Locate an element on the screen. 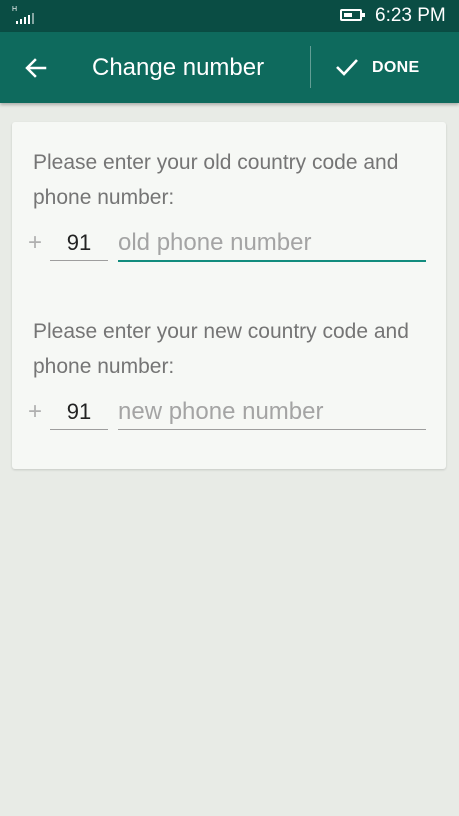 The height and width of the screenshot is (816, 459). status-time: 6:23 PM is located at coordinates (410, 15).